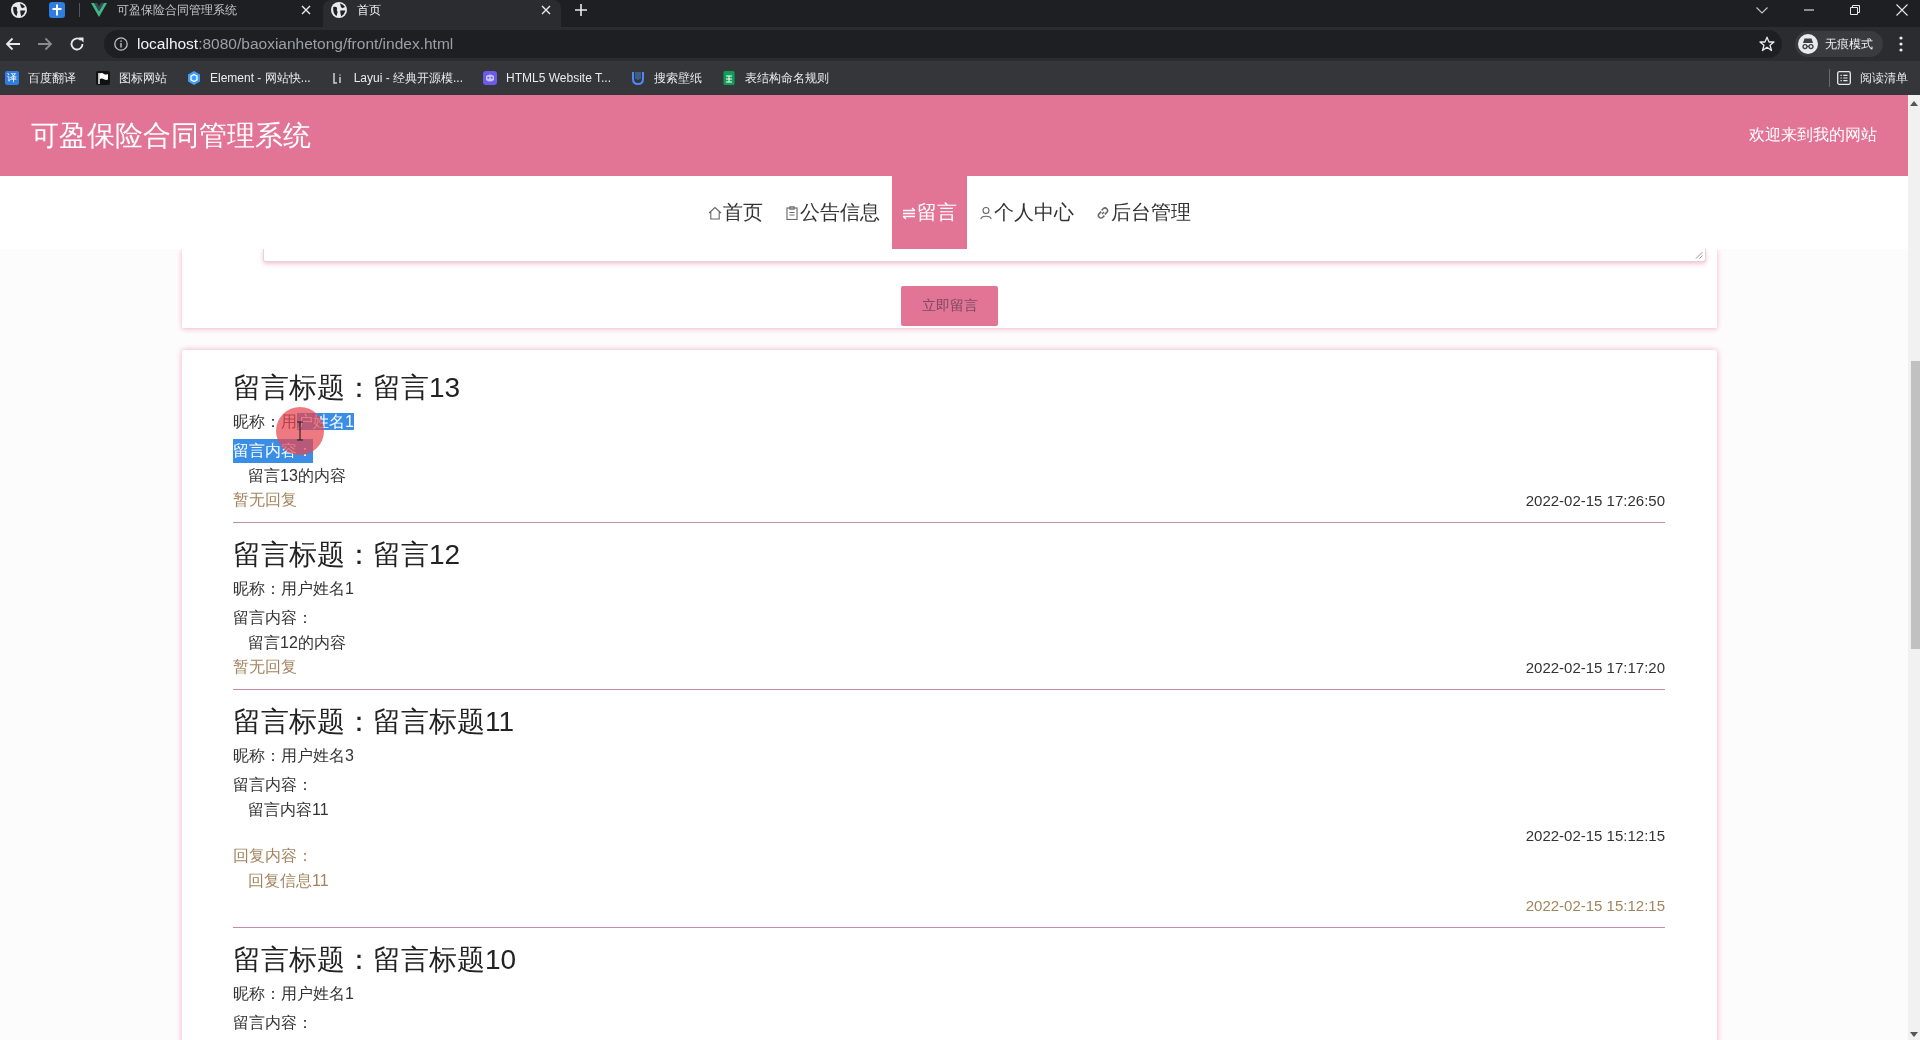  Describe the element at coordinates (1595, 835) in the screenshot. I see `message-time: 2022-02-15 15:12:15` at that location.